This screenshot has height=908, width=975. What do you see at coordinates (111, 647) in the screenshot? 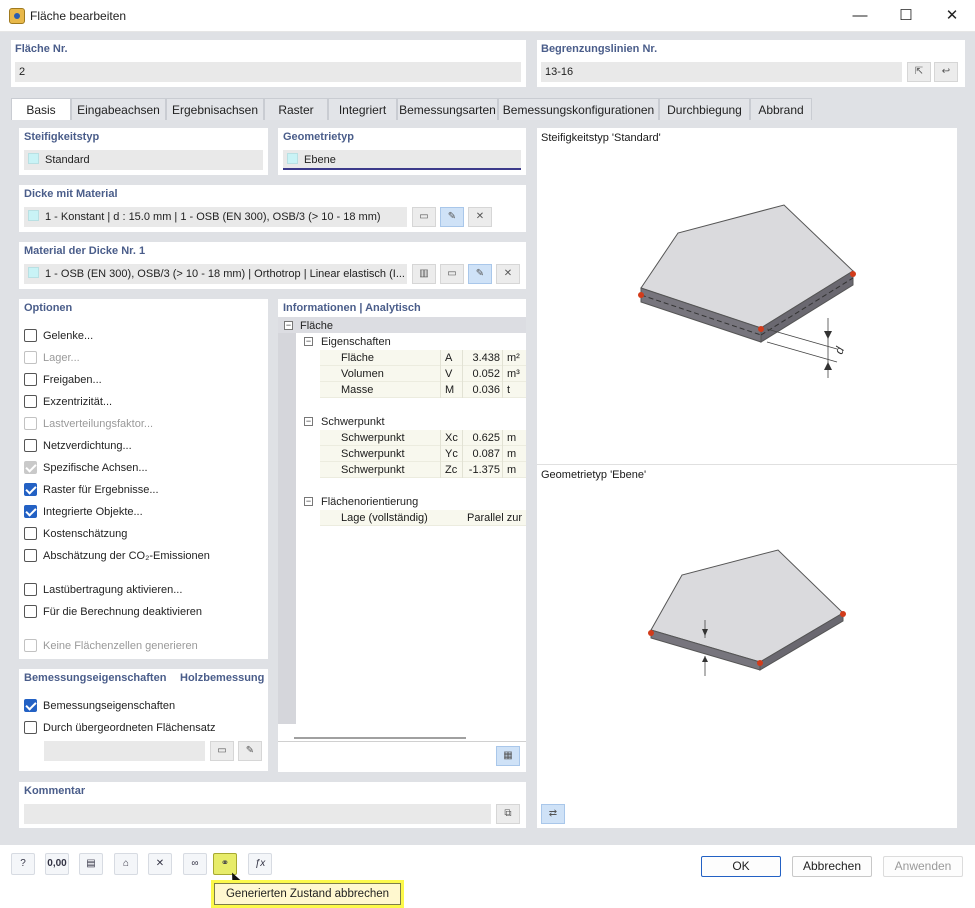
I see `option-row: Keine Flächenzellen generieren` at bounding box center [111, 647].